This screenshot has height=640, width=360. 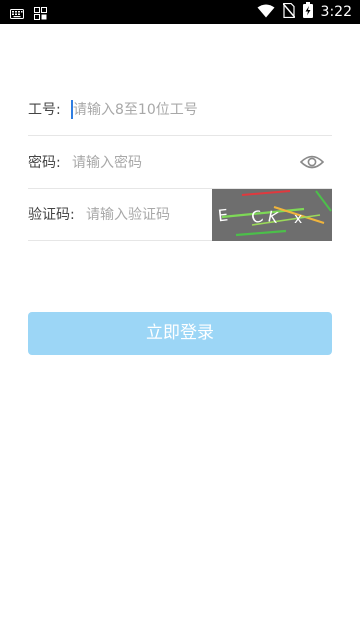 What do you see at coordinates (44, 110) in the screenshot?
I see `employee-id-label: 工号:` at bounding box center [44, 110].